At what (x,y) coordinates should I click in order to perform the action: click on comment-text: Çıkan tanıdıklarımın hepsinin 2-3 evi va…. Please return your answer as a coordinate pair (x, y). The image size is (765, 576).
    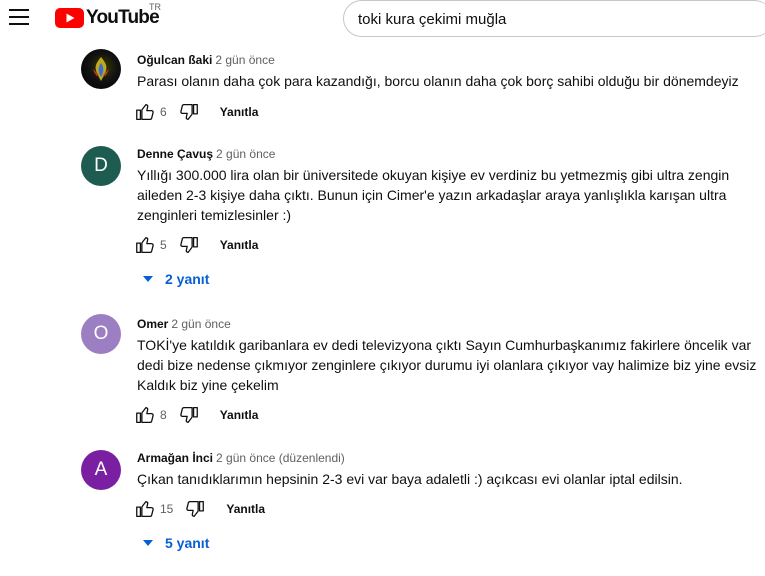
    Looking at the image, I should click on (410, 479).